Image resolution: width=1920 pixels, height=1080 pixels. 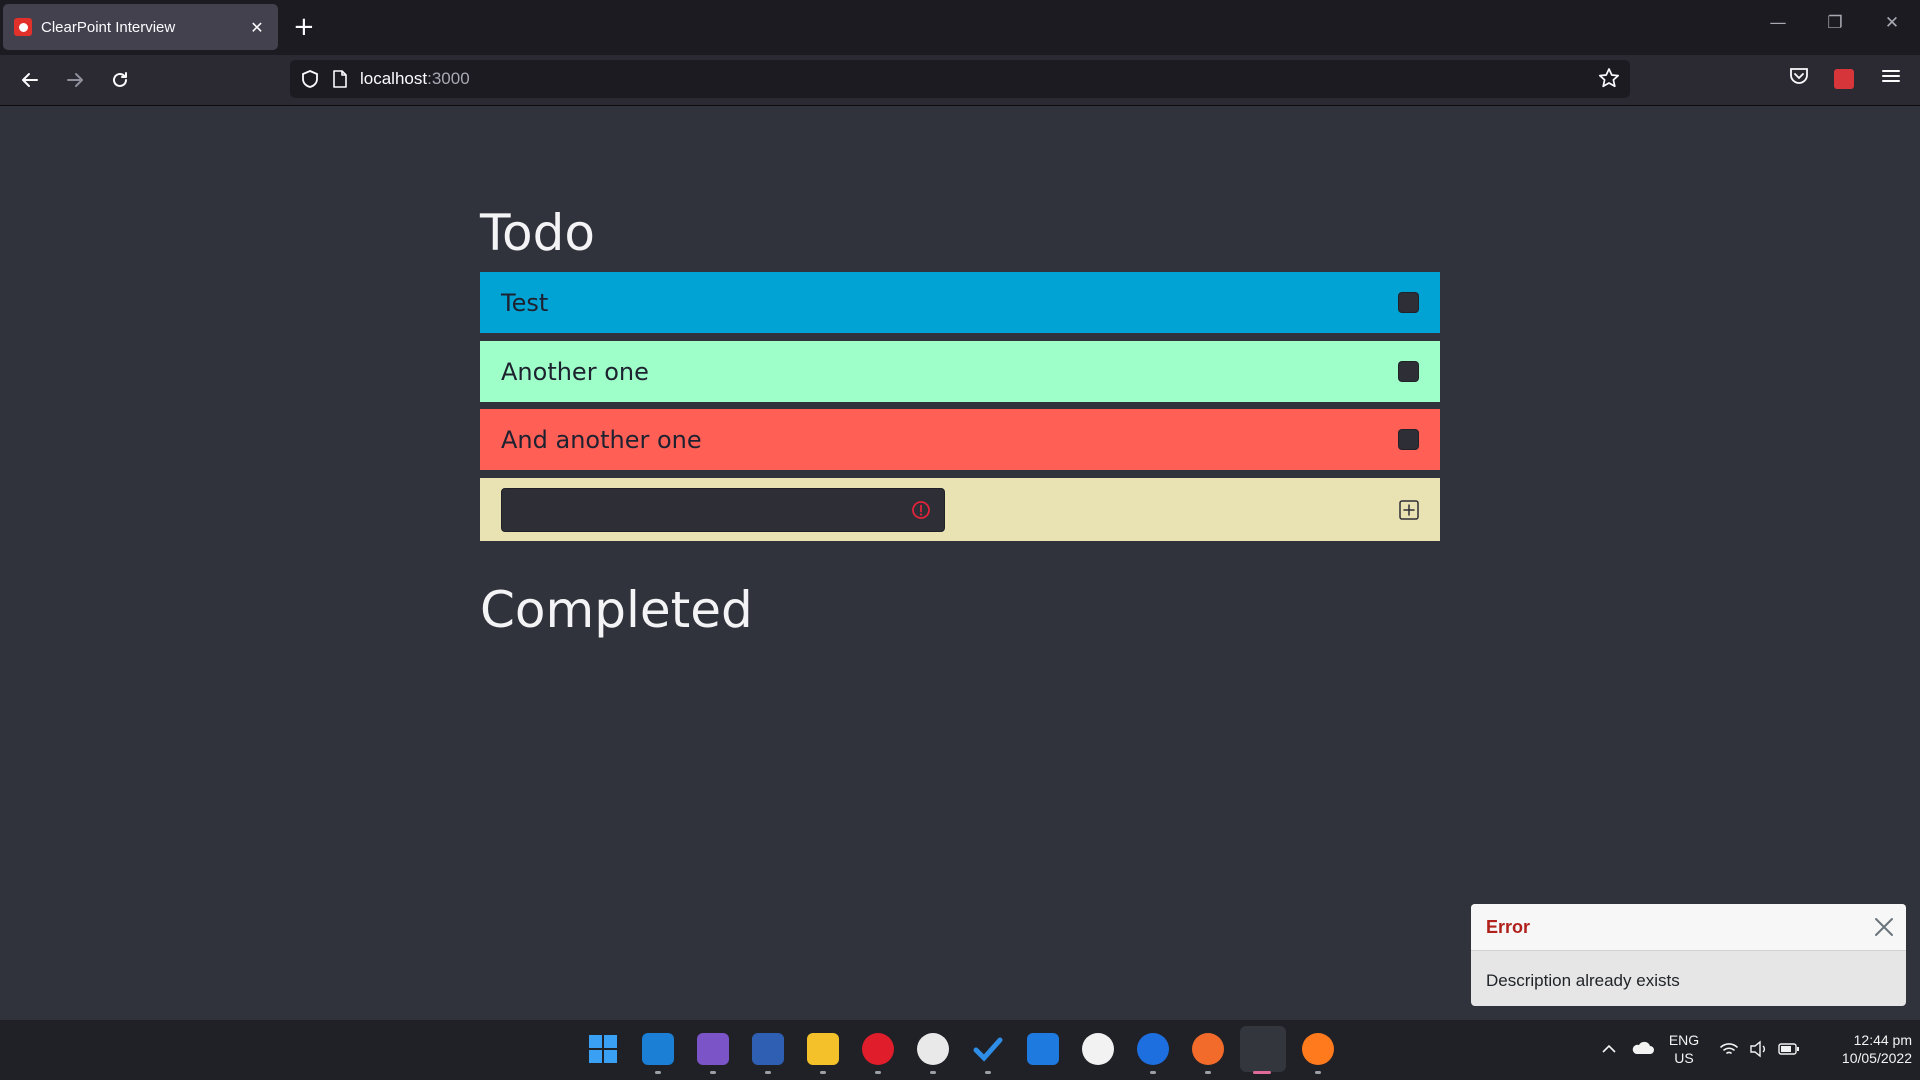 What do you see at coordinates (340, 79) in the screenshot?
I see `page-info-icon` at bounding box center [340, 79].